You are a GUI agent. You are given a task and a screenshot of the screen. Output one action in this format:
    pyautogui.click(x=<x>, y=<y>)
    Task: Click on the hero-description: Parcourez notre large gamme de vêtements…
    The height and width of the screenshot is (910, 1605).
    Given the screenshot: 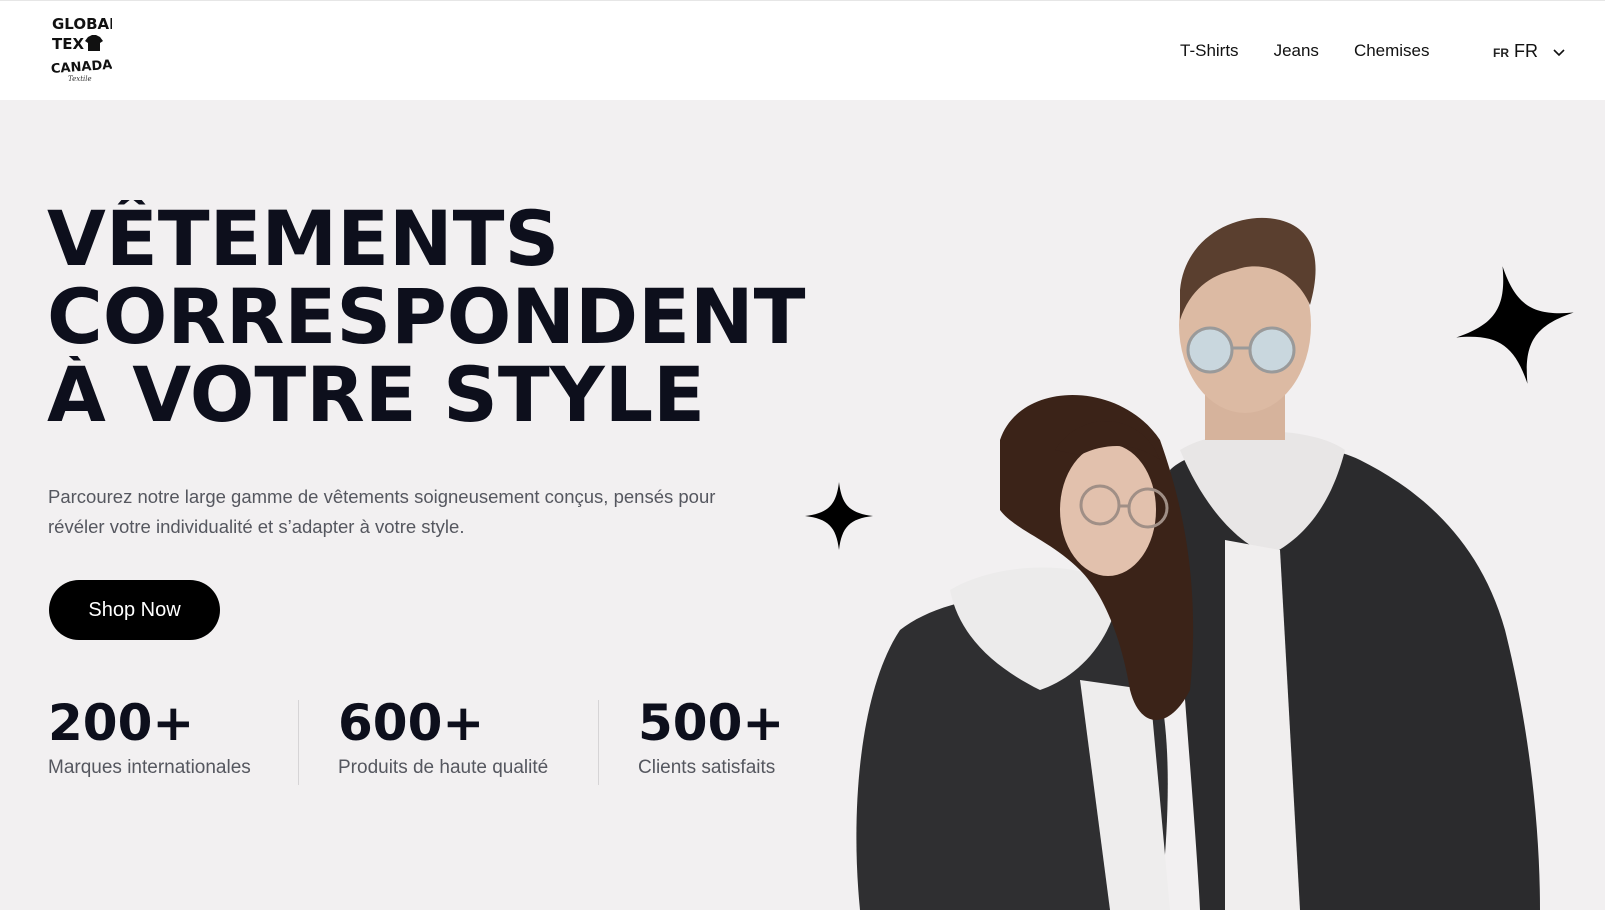 What is the action you would take?
    pyautogui.click(x=382, y=511)
    